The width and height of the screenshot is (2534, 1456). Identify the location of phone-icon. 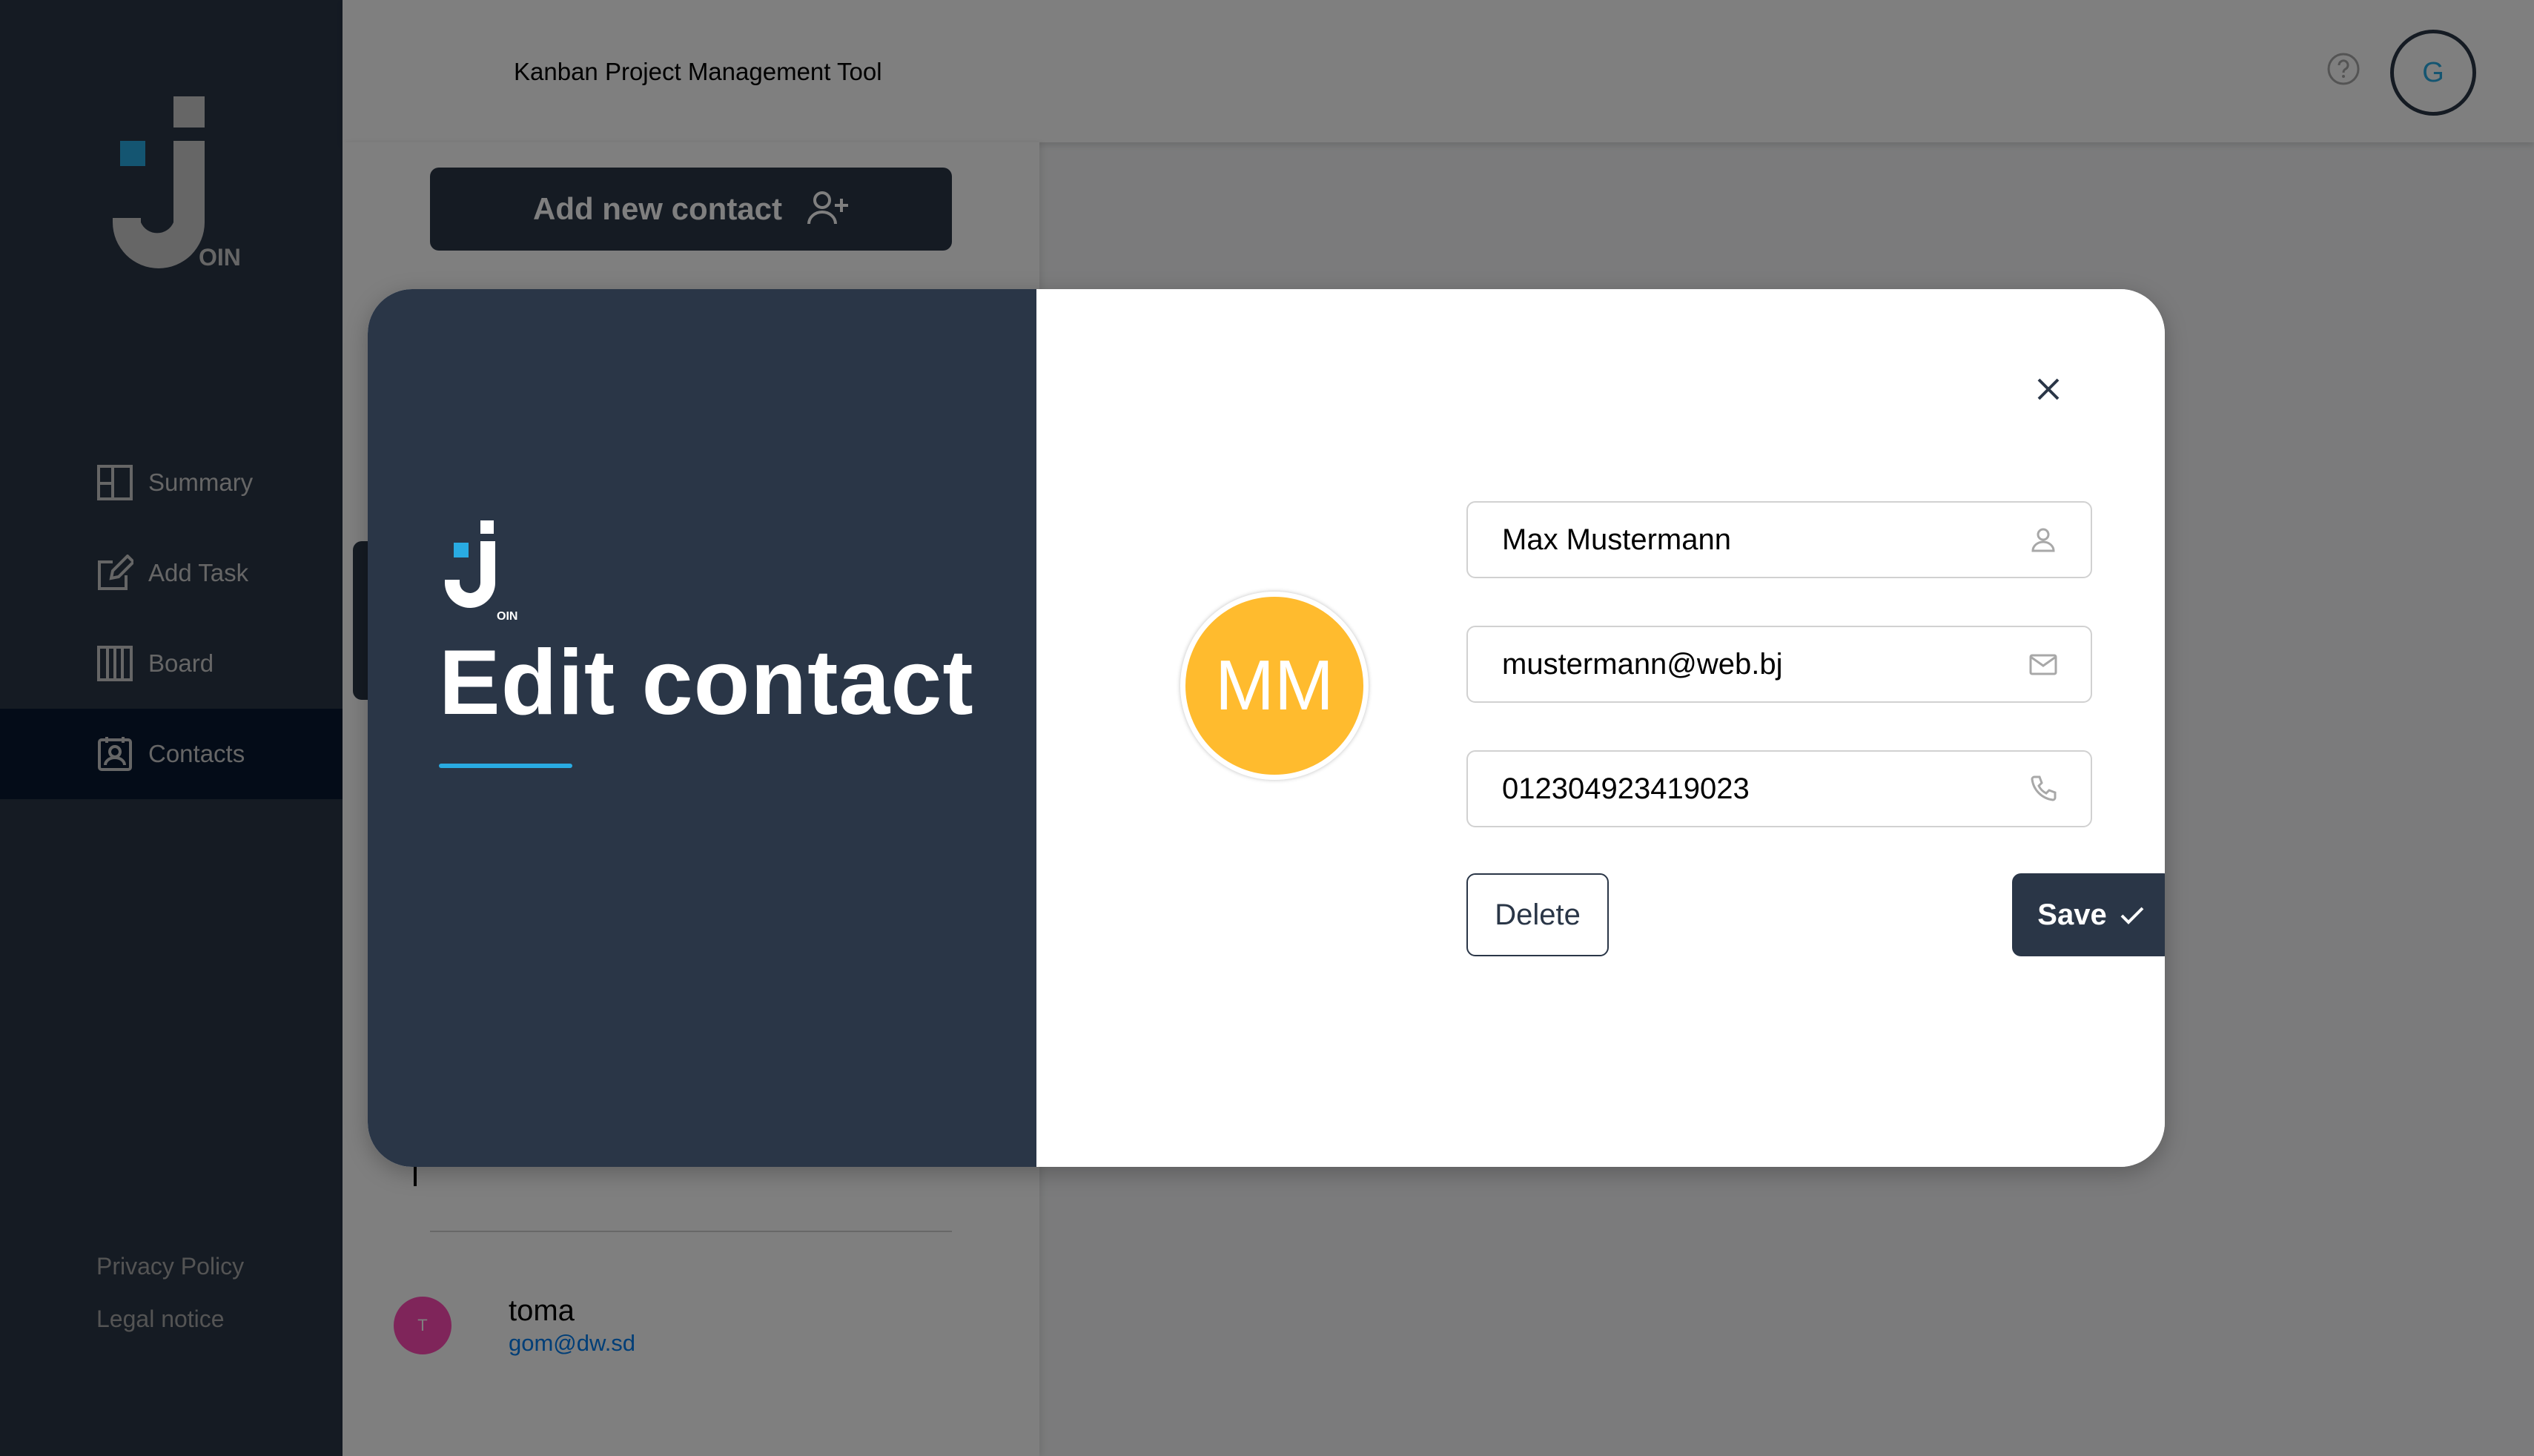
(2044, 788).